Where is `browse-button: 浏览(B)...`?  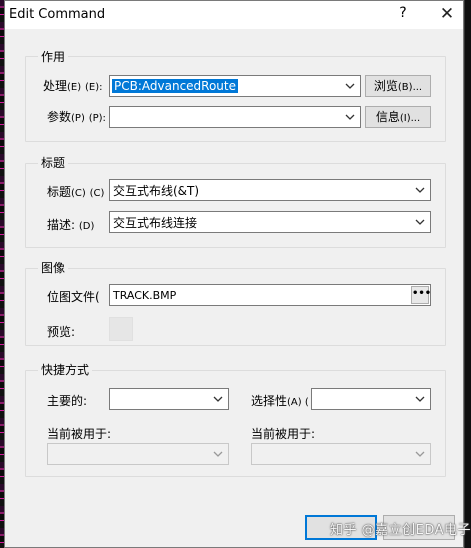
browse-button: 浏览(B)... is located at coordinates (398, 86).